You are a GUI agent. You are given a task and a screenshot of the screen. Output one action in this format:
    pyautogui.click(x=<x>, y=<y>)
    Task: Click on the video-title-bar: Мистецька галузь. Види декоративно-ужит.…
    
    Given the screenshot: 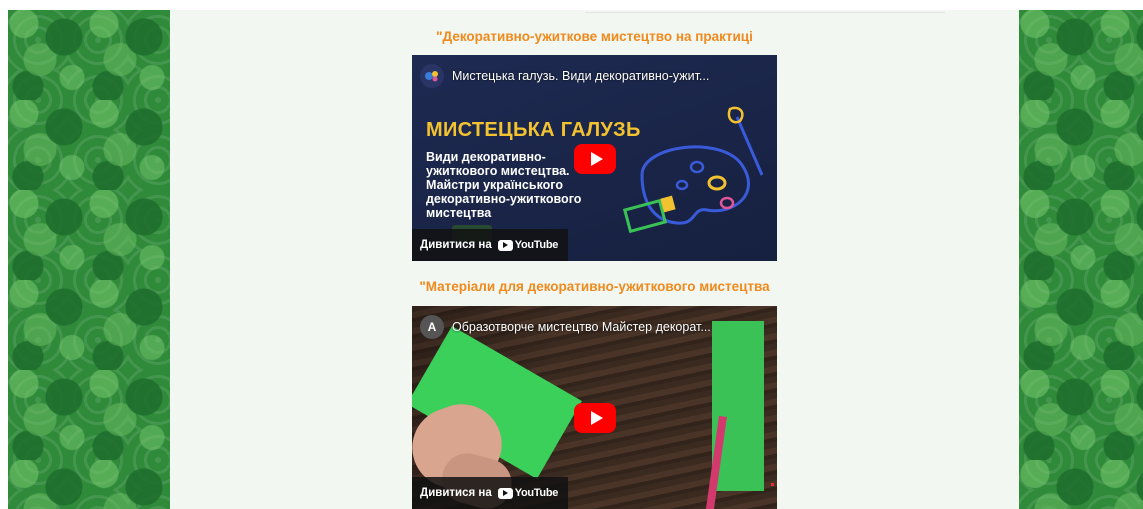 What is the action you would take?
    pyautogui.click(x=594, y=76)
    